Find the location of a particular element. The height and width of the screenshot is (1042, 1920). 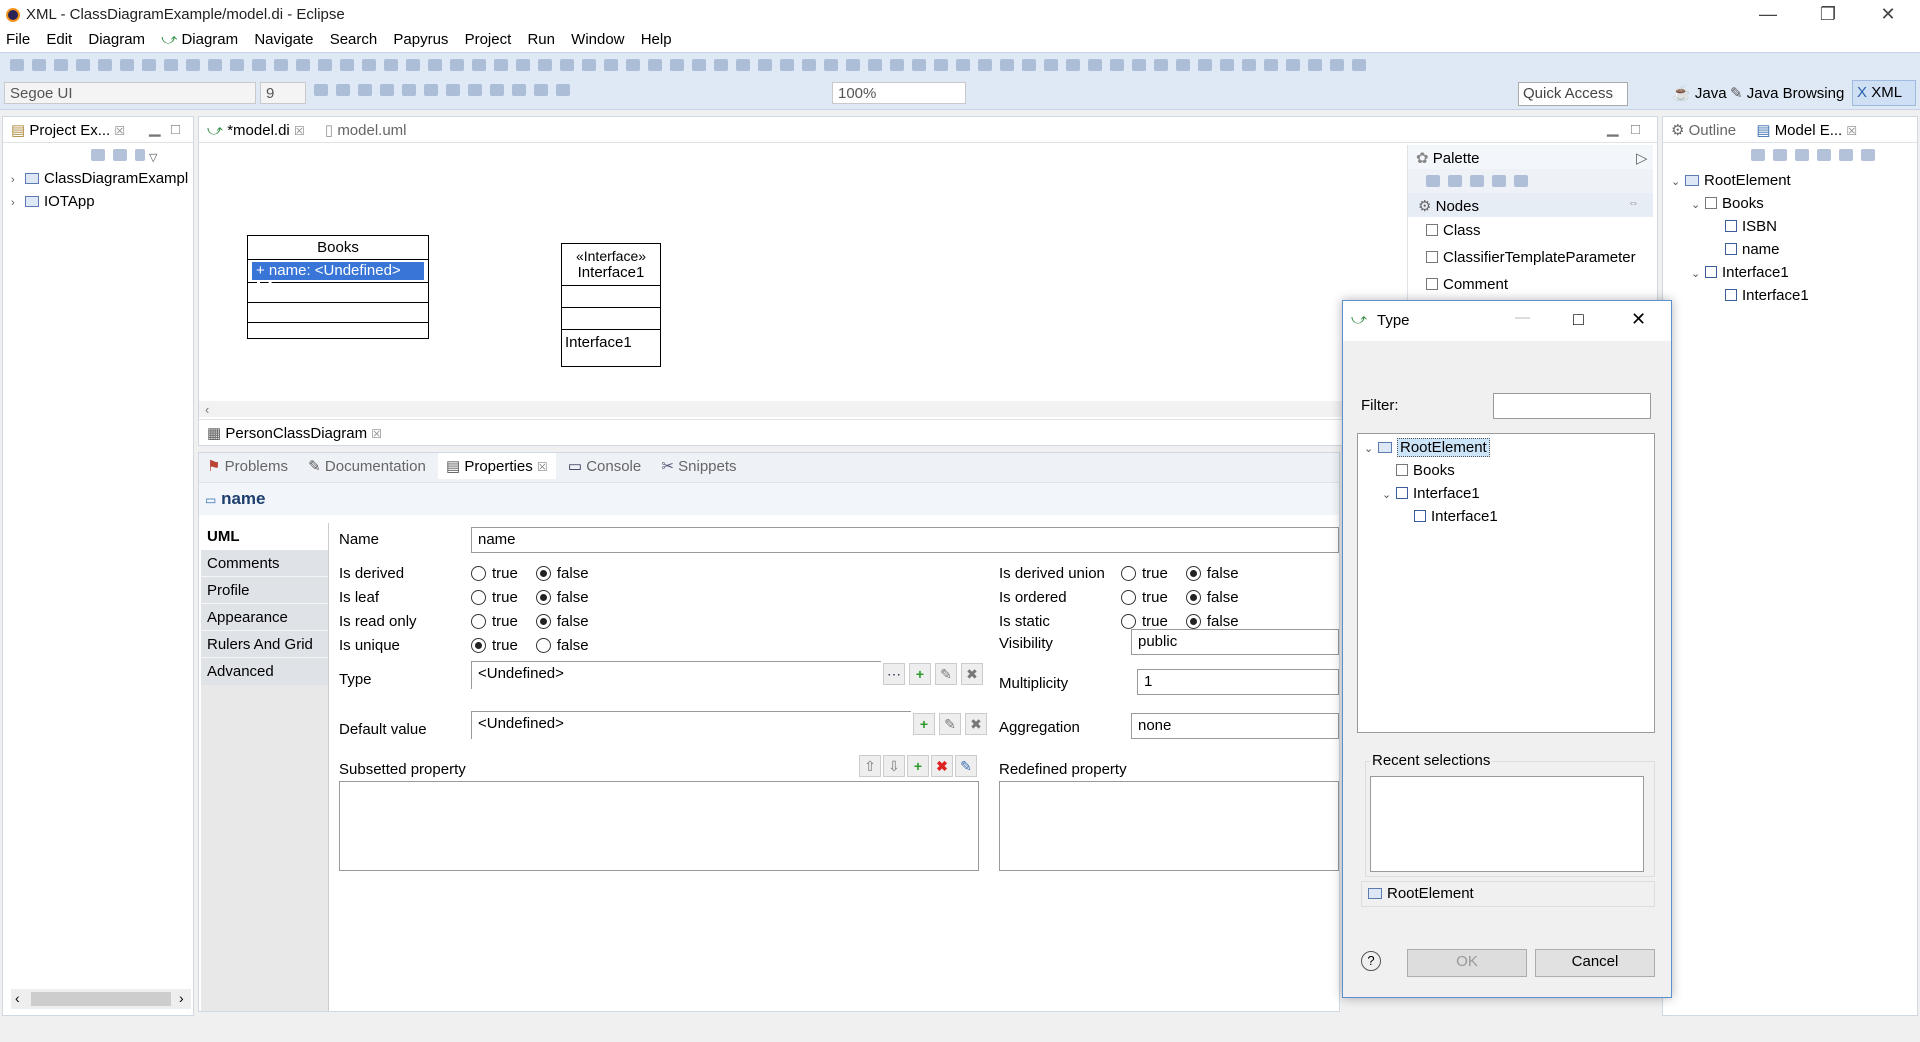

menu-diagram-papyrus: ⤻ Diagram is located at coordinates (199, 39).